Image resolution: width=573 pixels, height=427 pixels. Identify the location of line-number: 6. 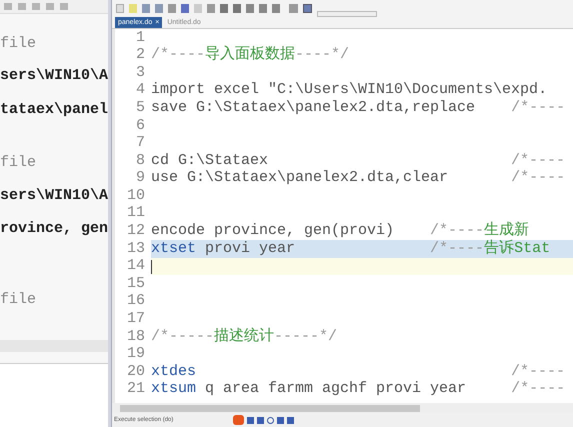
(140, 126).